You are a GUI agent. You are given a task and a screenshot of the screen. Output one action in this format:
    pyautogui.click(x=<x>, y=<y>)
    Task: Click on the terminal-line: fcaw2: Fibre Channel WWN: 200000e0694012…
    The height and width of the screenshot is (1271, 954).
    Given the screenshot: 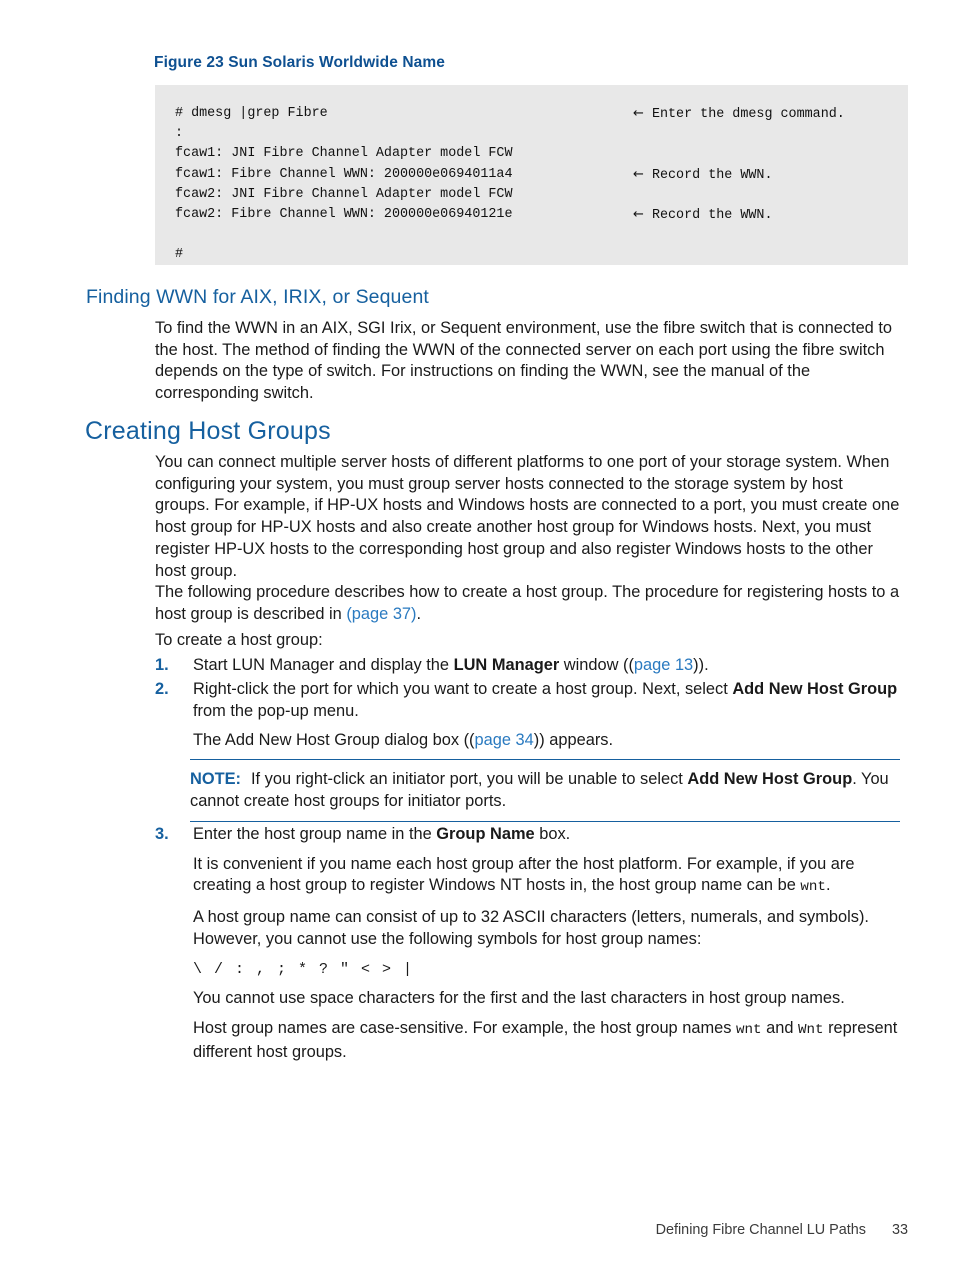 What is the action you would take?
    pyautogui.click(x=344, y=215)
    